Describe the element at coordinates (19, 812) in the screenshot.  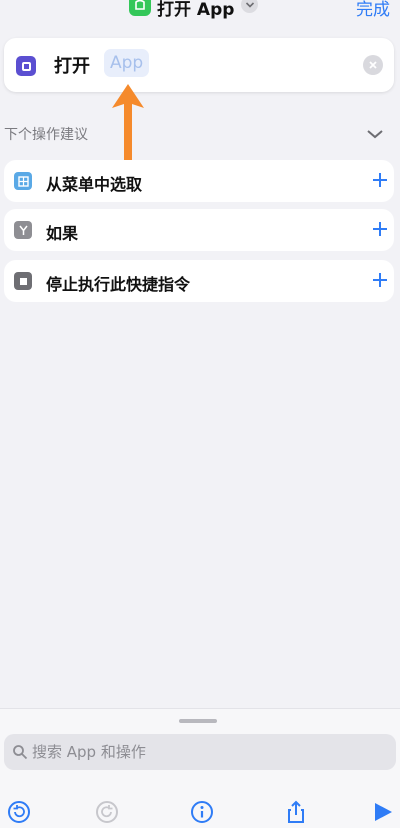
I see `undo-icon` at that location.